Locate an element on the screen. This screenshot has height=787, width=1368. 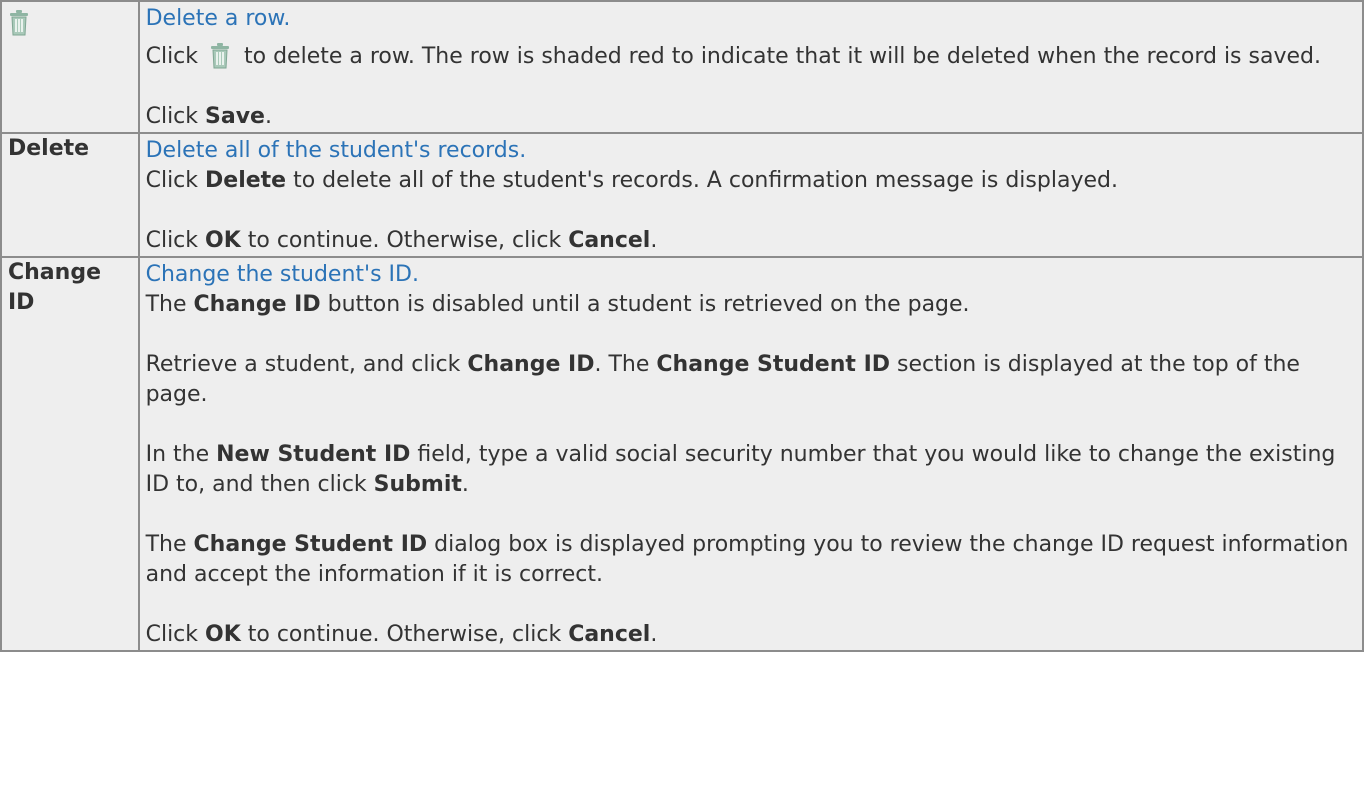
row-label-cell is located at coordinates (70, 67).